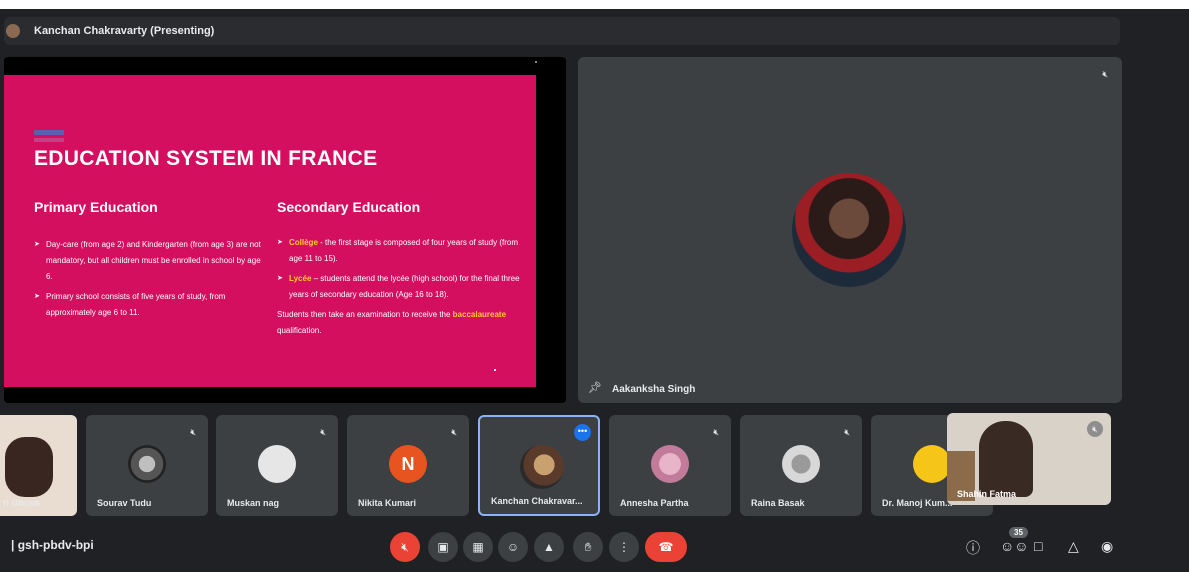 The height and width of the screenshot is (572, 1189). I want to click on chat-icon: □, so click(1038, 546).